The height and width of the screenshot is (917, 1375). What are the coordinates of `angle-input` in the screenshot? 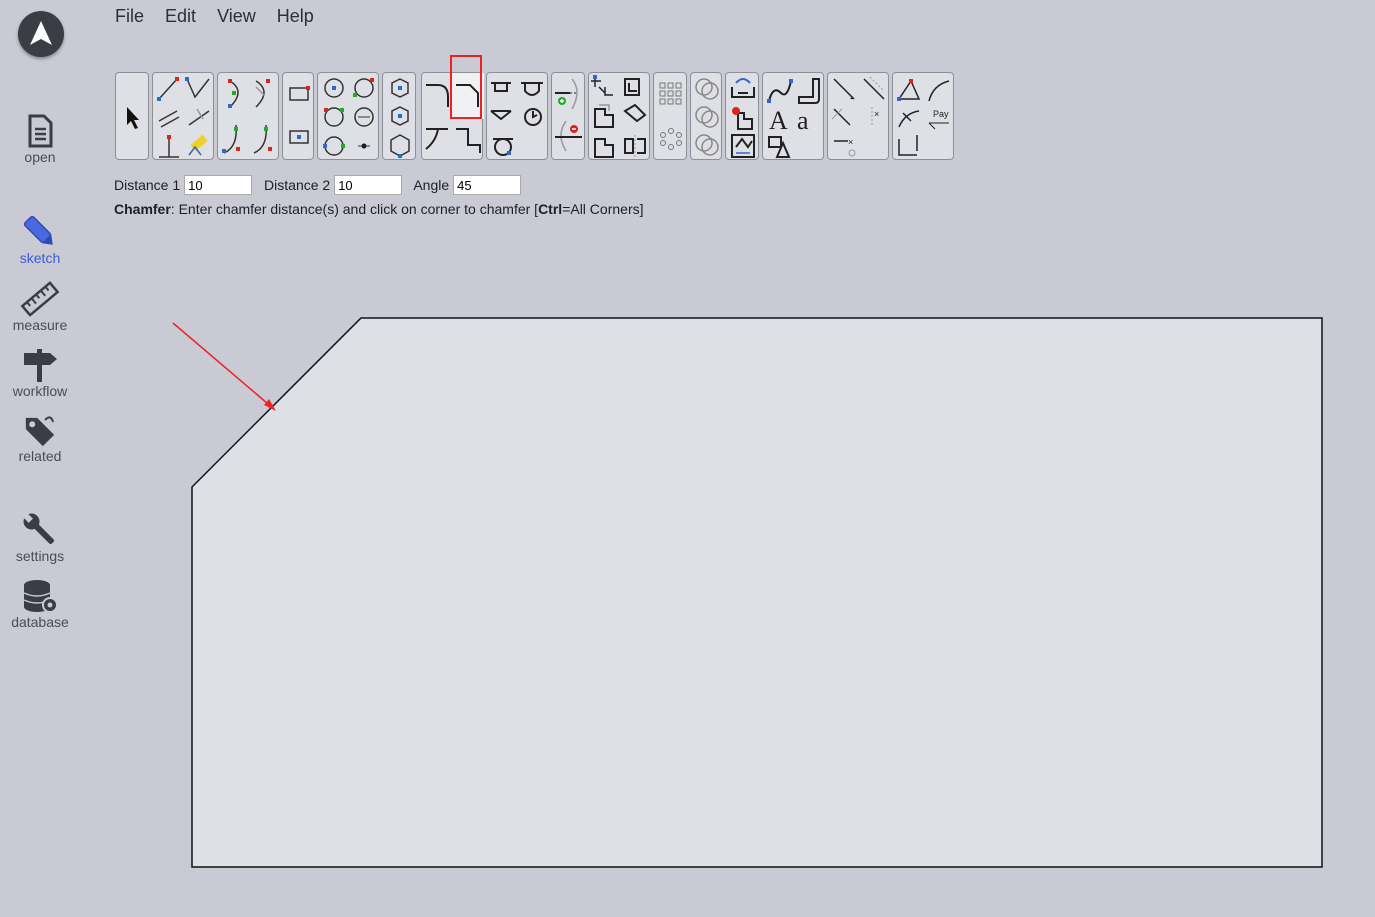 It's located at (487, 185).